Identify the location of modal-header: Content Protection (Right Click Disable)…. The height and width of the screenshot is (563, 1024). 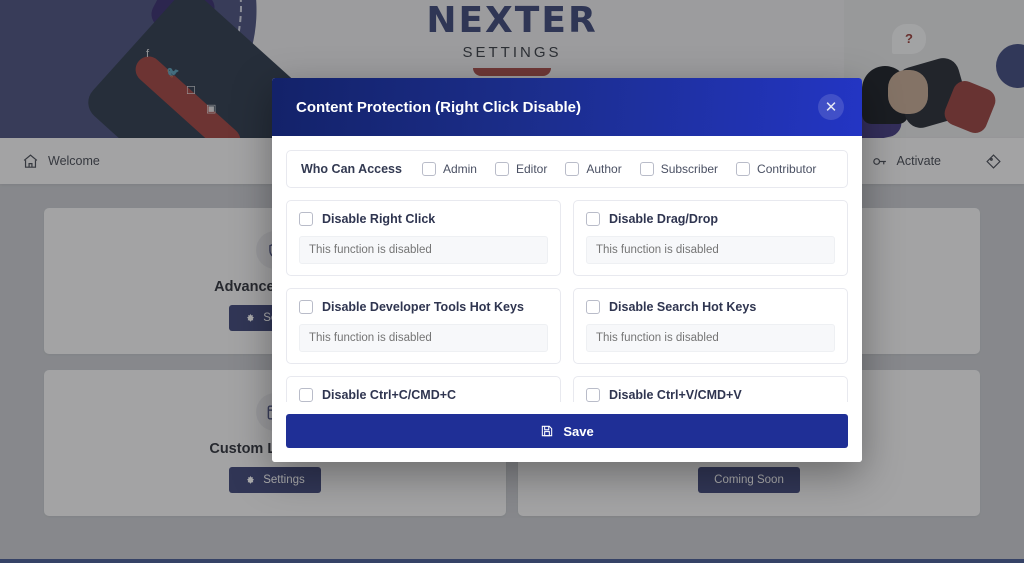
(567, 107).